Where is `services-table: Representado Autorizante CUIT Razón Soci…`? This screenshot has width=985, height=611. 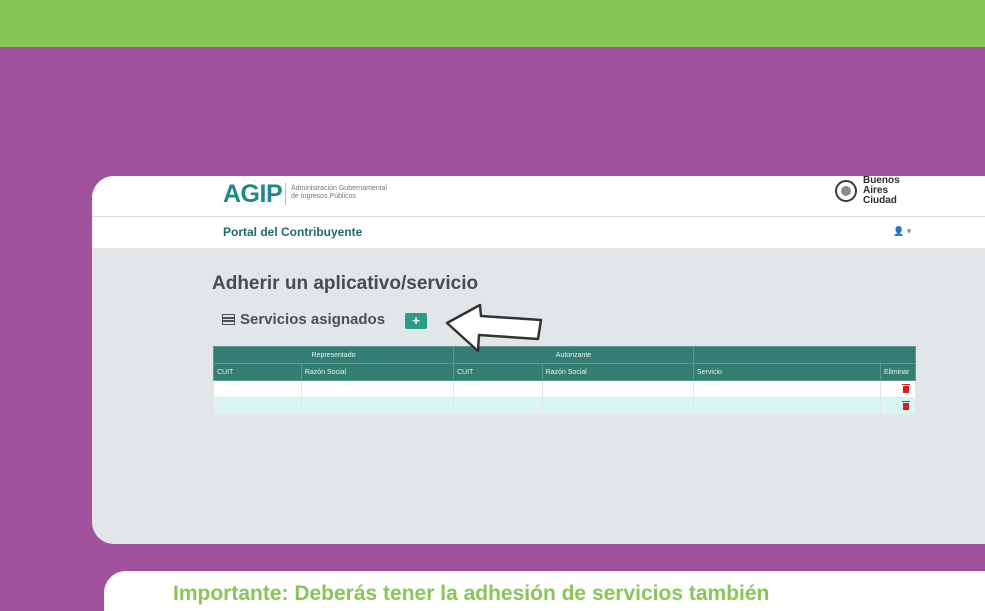 services-table: Representado Autorizante CUIT Razón Soci… is located at coordinates (564, 380).